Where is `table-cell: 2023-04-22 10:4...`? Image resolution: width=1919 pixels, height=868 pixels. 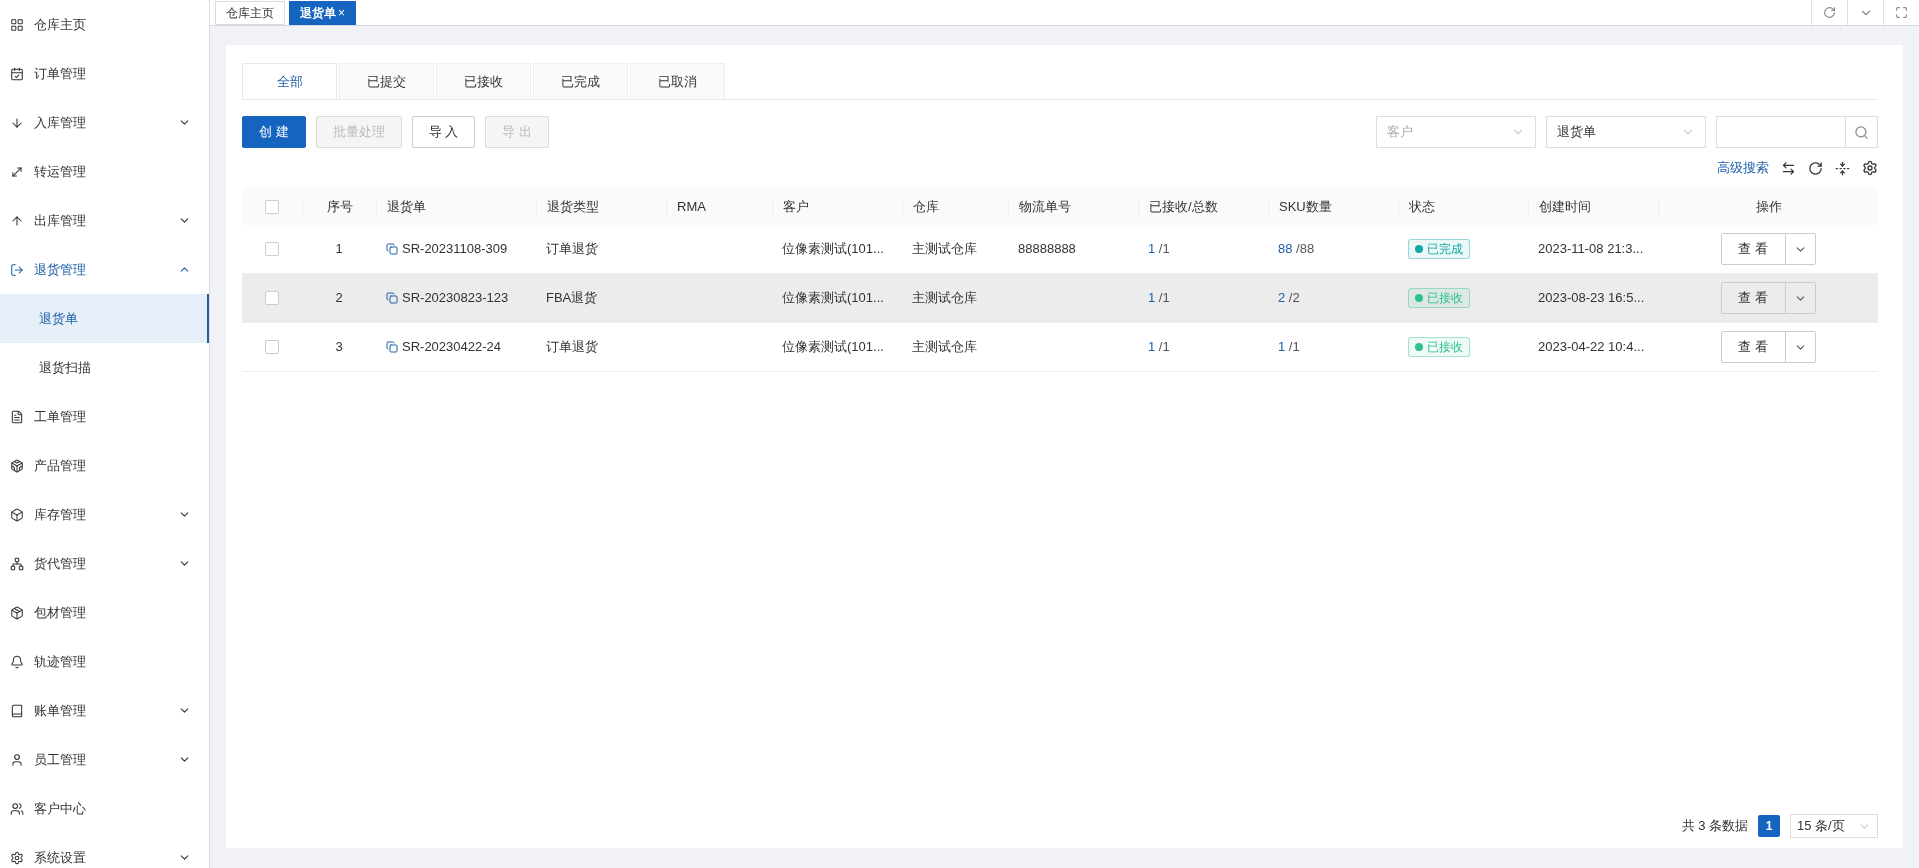
table-cell: 2023-04-22 10:4... is located at coordinates (1591, 347).